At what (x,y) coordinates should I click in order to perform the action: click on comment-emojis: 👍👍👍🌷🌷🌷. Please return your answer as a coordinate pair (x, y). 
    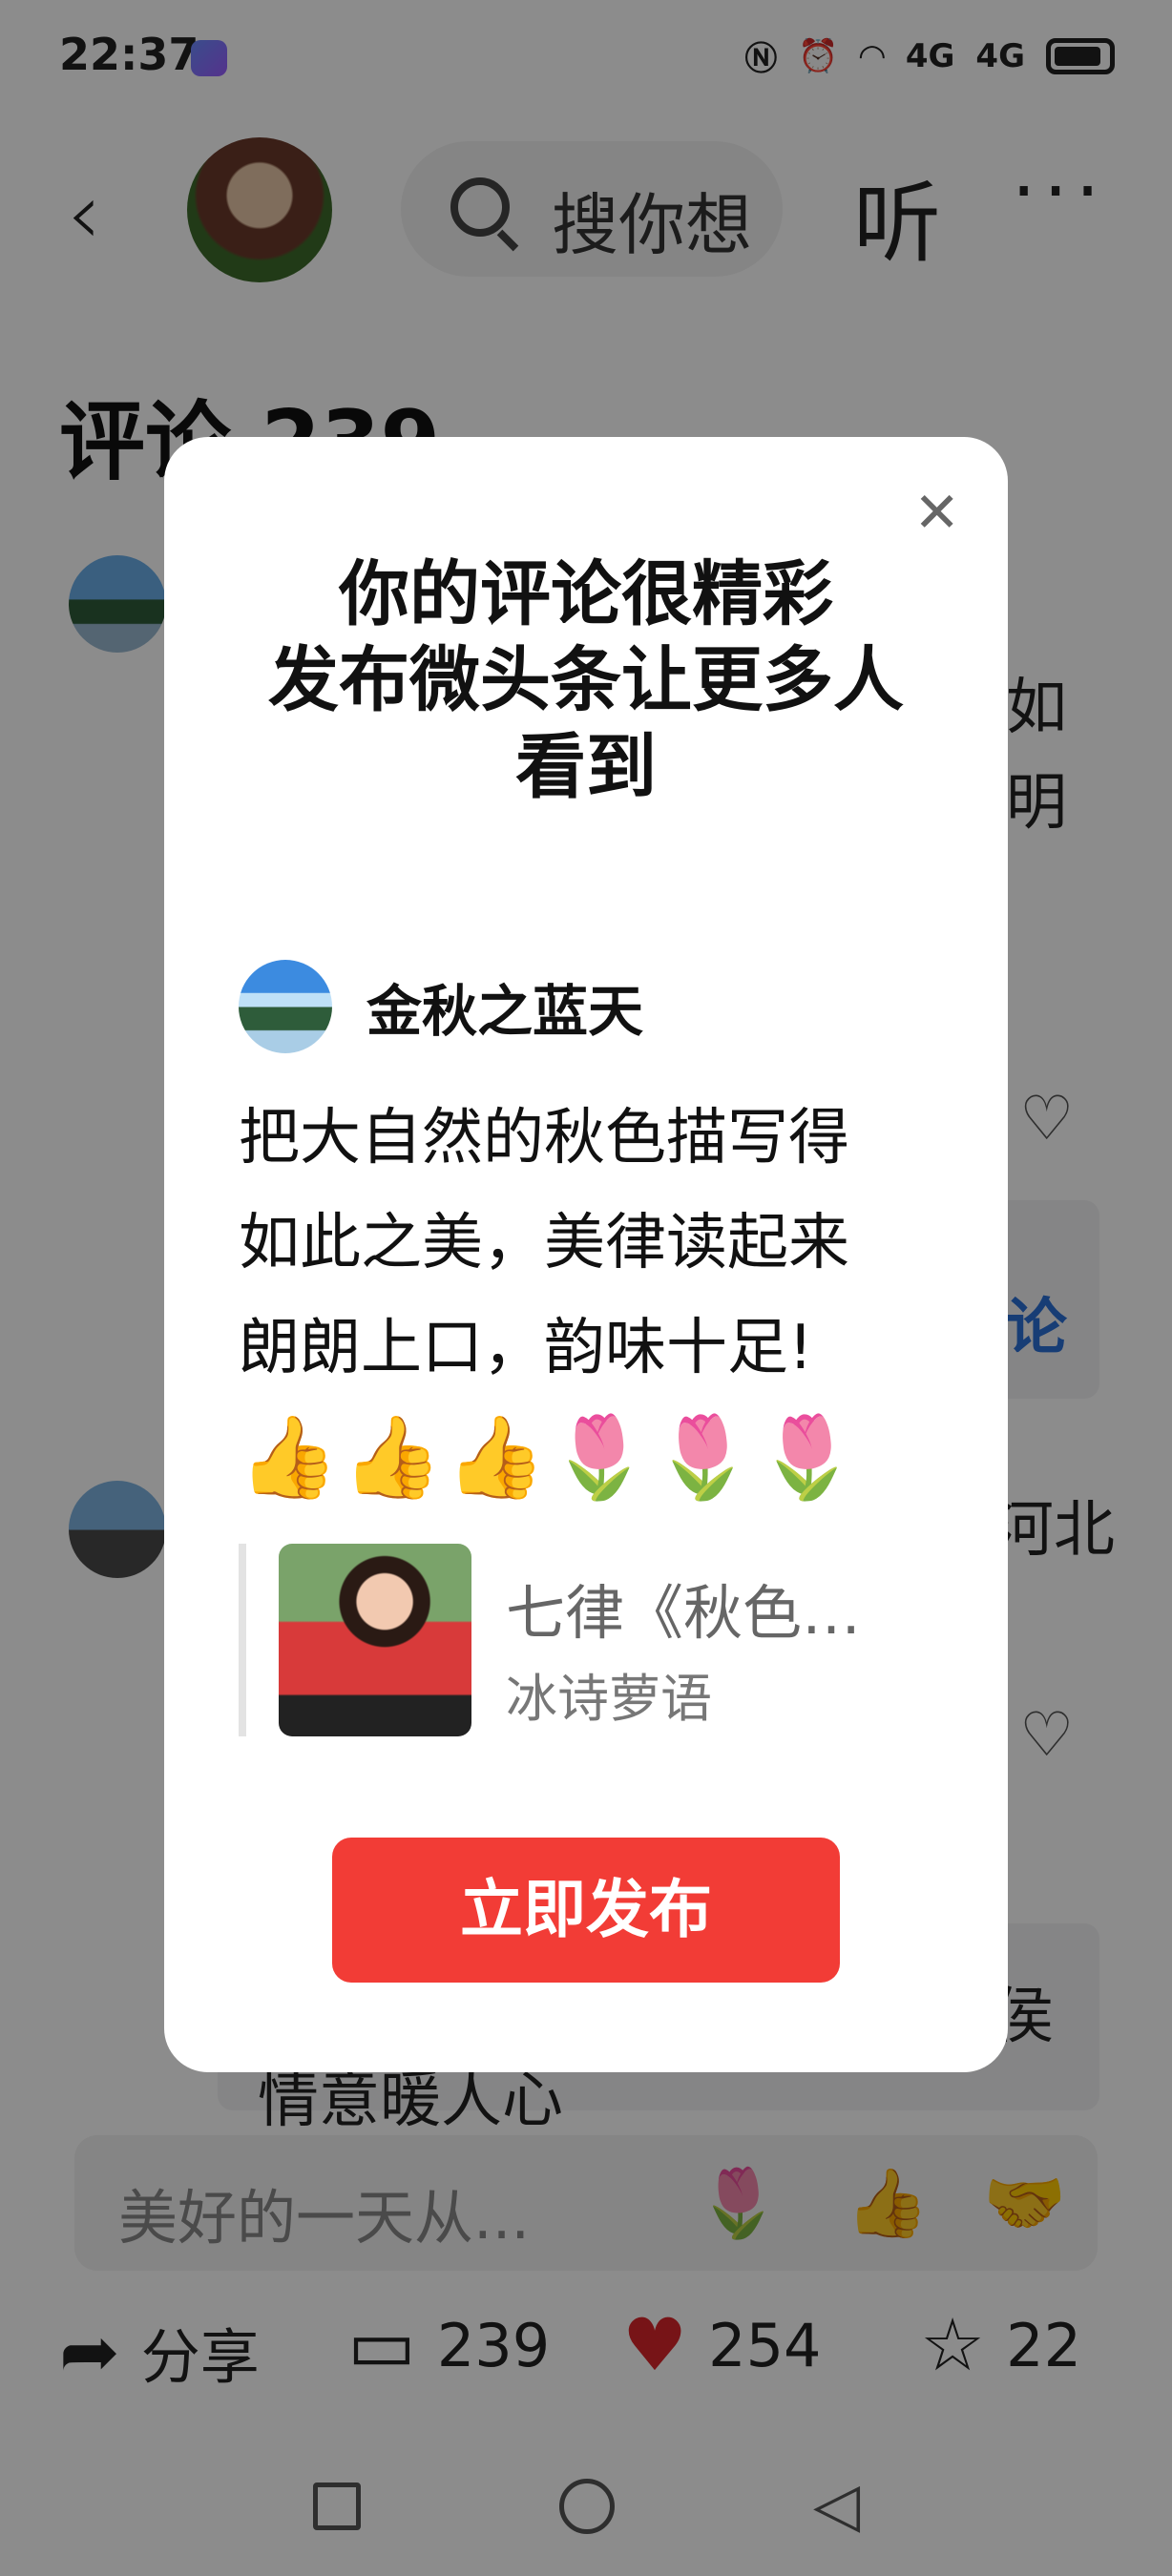
    Looking at the image, I should click on (550, 1457).